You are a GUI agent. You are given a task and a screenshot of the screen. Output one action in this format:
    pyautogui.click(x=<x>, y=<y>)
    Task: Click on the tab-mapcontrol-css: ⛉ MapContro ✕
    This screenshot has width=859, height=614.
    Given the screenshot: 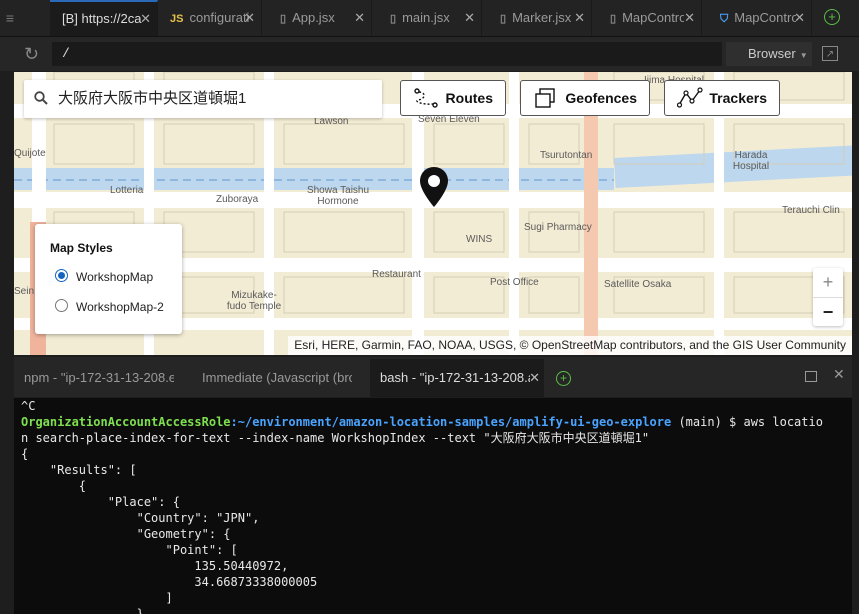 What is the action you would take?
    pyautogui.click(x=760, y=18)
    